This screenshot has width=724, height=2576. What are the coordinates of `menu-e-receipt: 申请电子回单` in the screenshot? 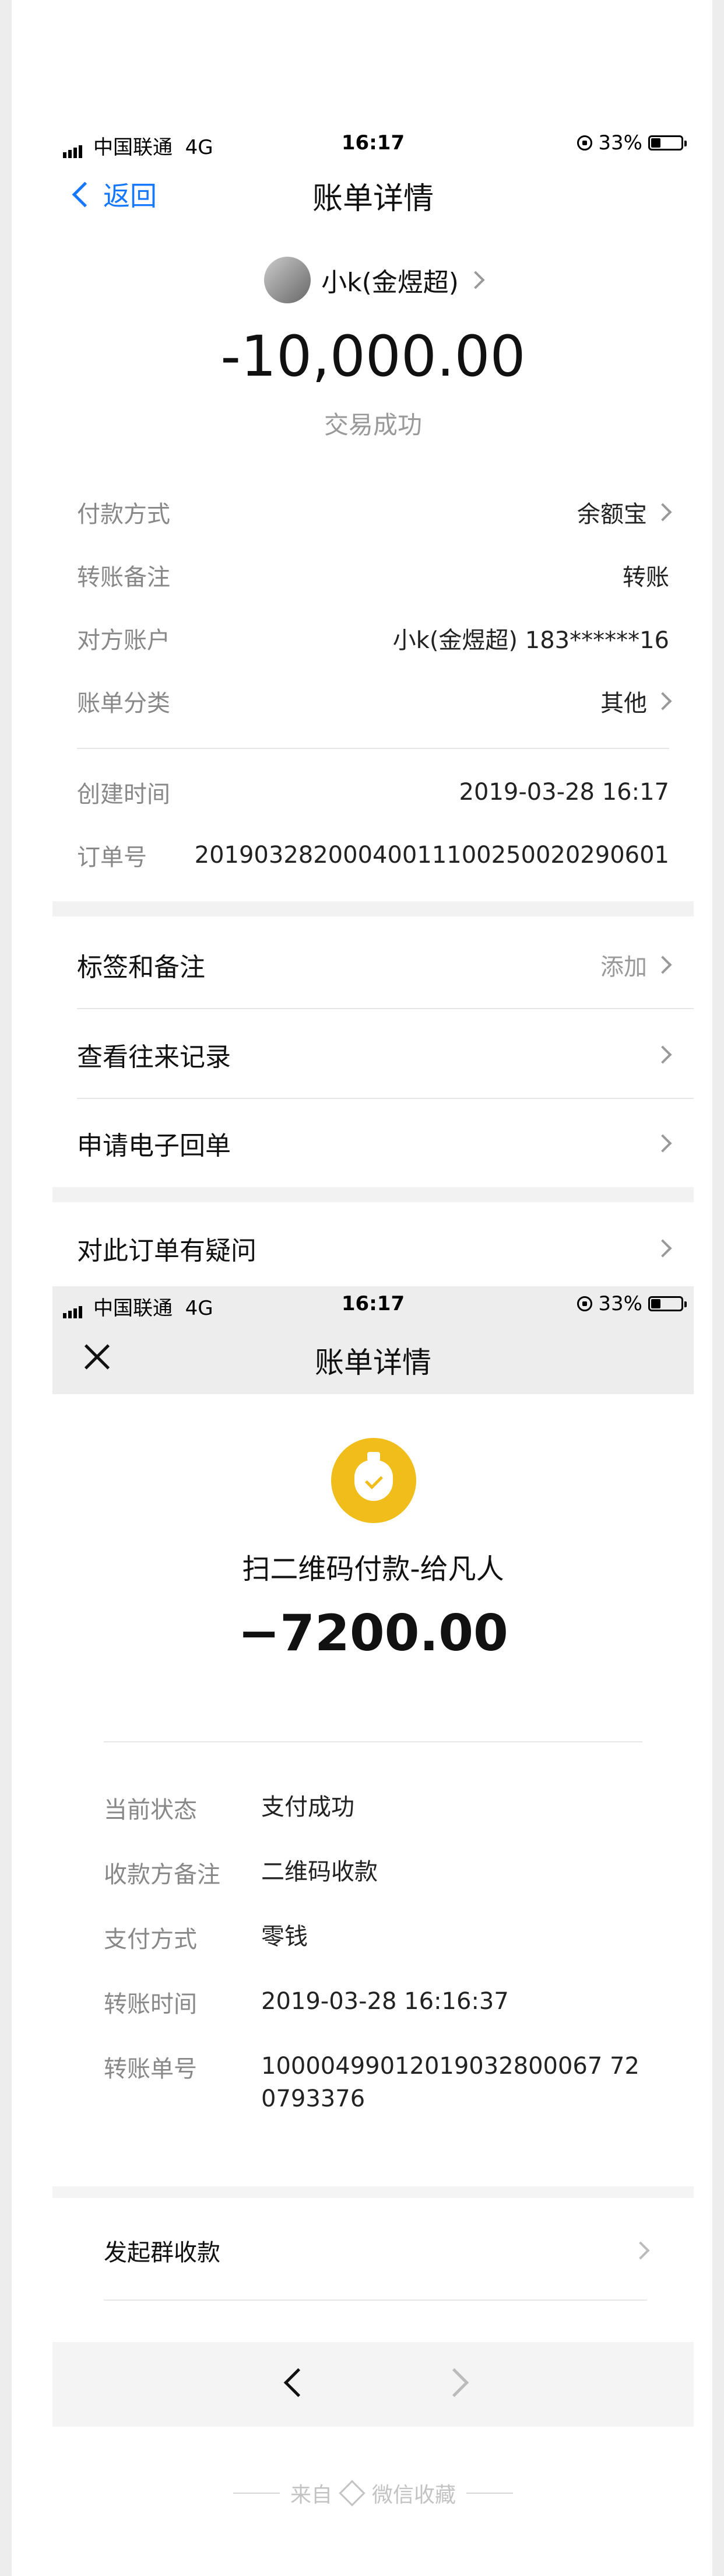 It's located at (374, 1143).